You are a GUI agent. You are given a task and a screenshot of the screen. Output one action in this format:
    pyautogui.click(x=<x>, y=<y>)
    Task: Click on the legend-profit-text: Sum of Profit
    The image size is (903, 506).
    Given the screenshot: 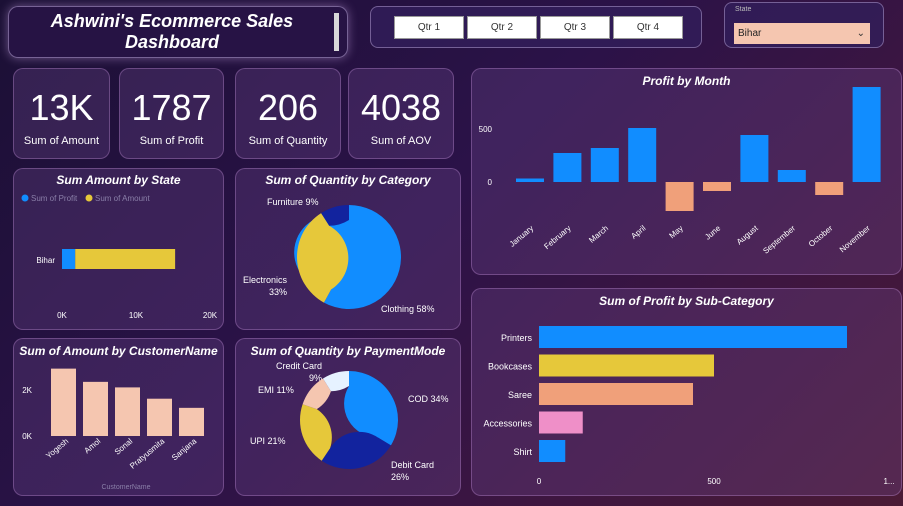 What is the action you would take?
    pyautogui.click(x=54, y=198)
    